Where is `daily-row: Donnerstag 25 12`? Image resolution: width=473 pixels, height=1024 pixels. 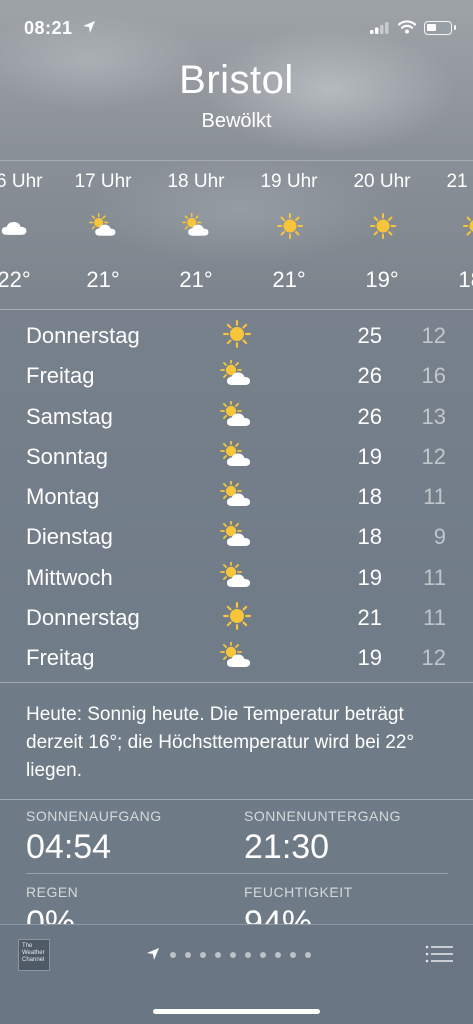 daily-row: Donnerstag 25 12 is located at coordinates (236, 334).